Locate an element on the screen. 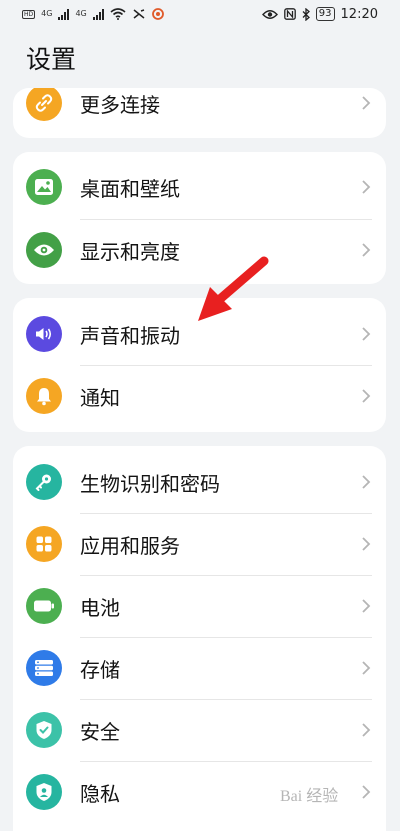 Image resolution: width=400 pixels, height=831 pixels. status-bar-left: HD 4G 4G is located at coordinates (93, 14).